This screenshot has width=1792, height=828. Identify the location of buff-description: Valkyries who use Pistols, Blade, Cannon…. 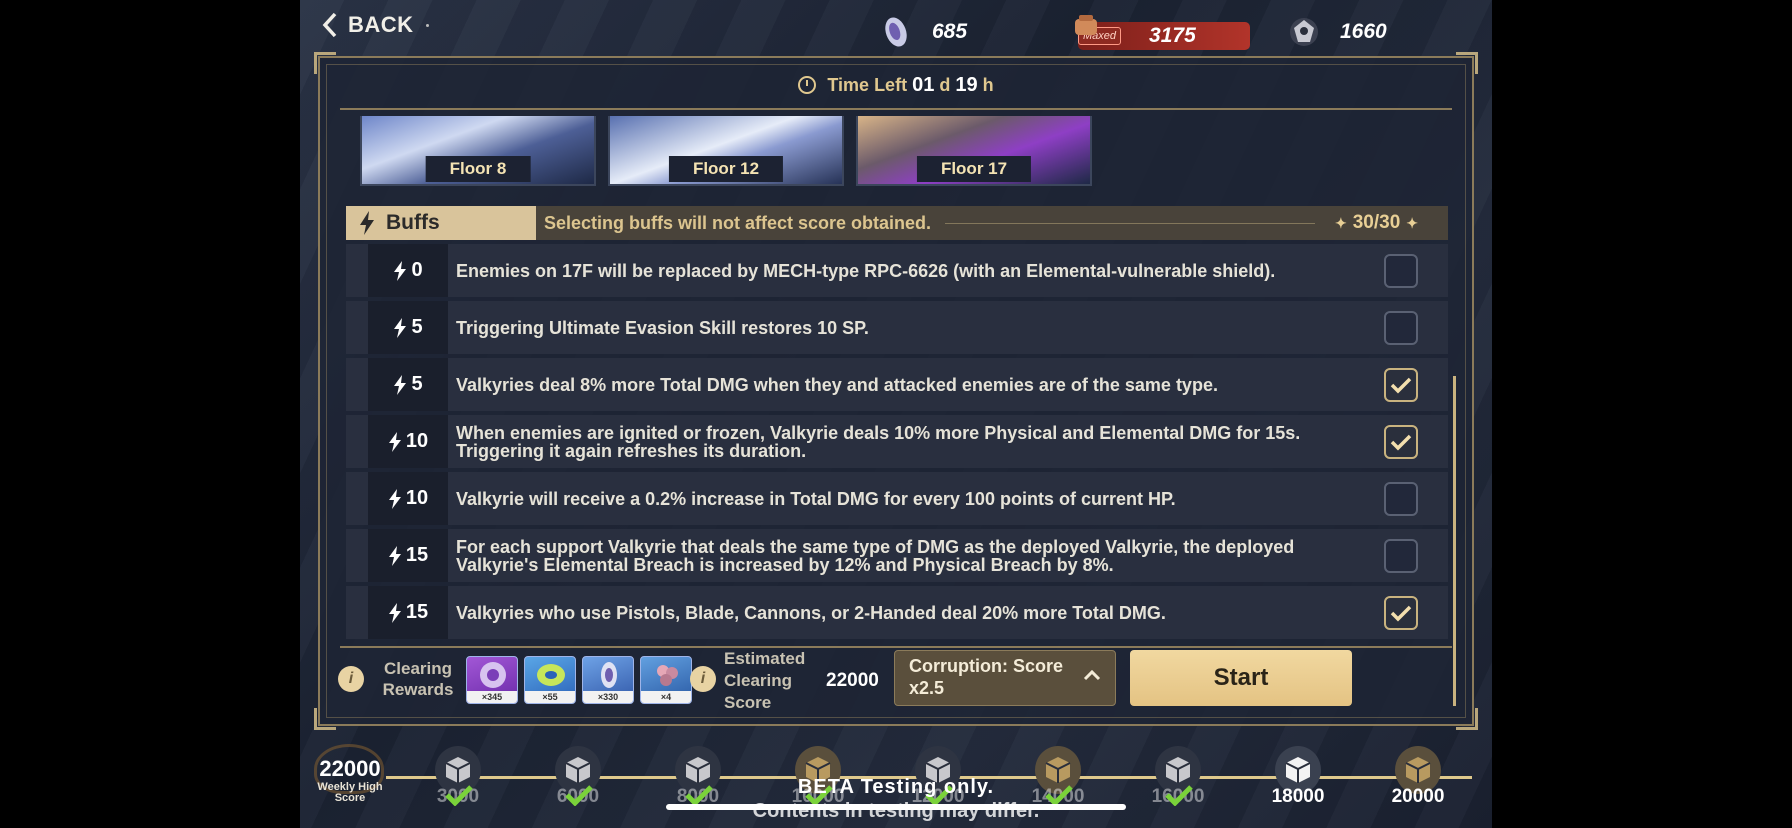
(811, 612).